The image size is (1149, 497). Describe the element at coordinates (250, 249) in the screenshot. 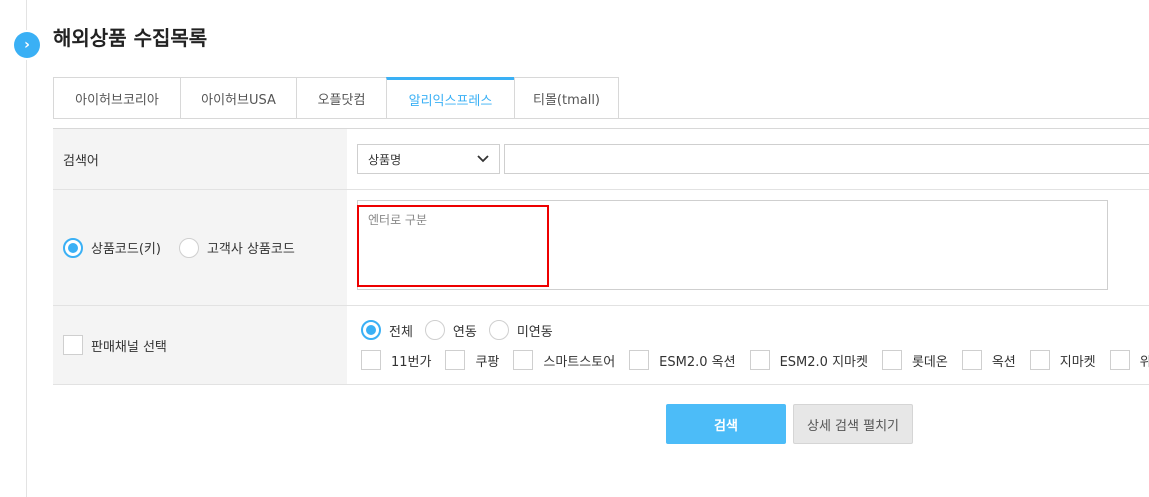

I see `radio-customer-code-label: 고객사 상품코드` at that location.